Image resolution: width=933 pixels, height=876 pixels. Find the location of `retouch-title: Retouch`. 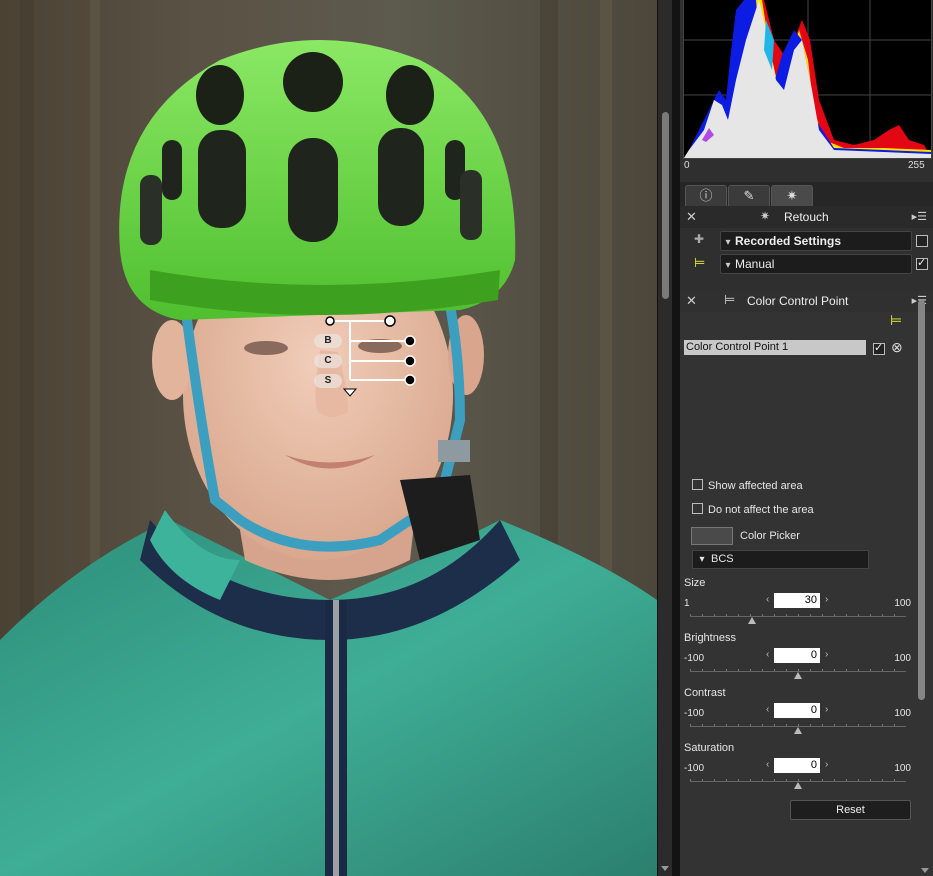

retouch-title: Retouch is located at coordinates (806, 217).